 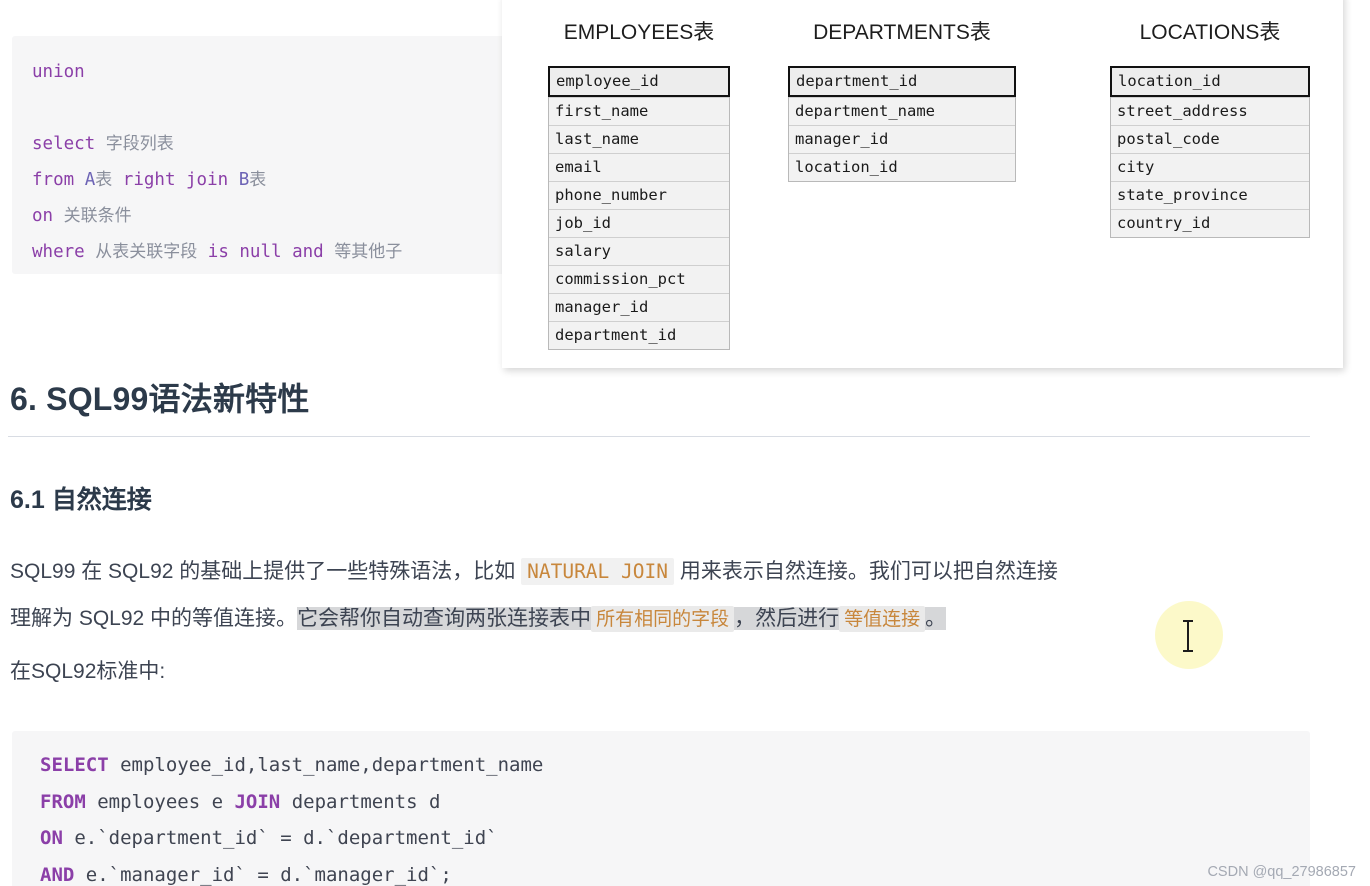 What do you see at coordinates (639, 251) in the screenshot?
I see `table-row: salary` at bounding box center [639, 251].